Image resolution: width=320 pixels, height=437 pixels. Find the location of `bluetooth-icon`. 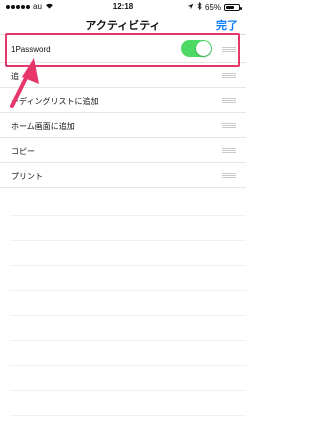

bluetooth-icon is located at coordinates (199, 6).